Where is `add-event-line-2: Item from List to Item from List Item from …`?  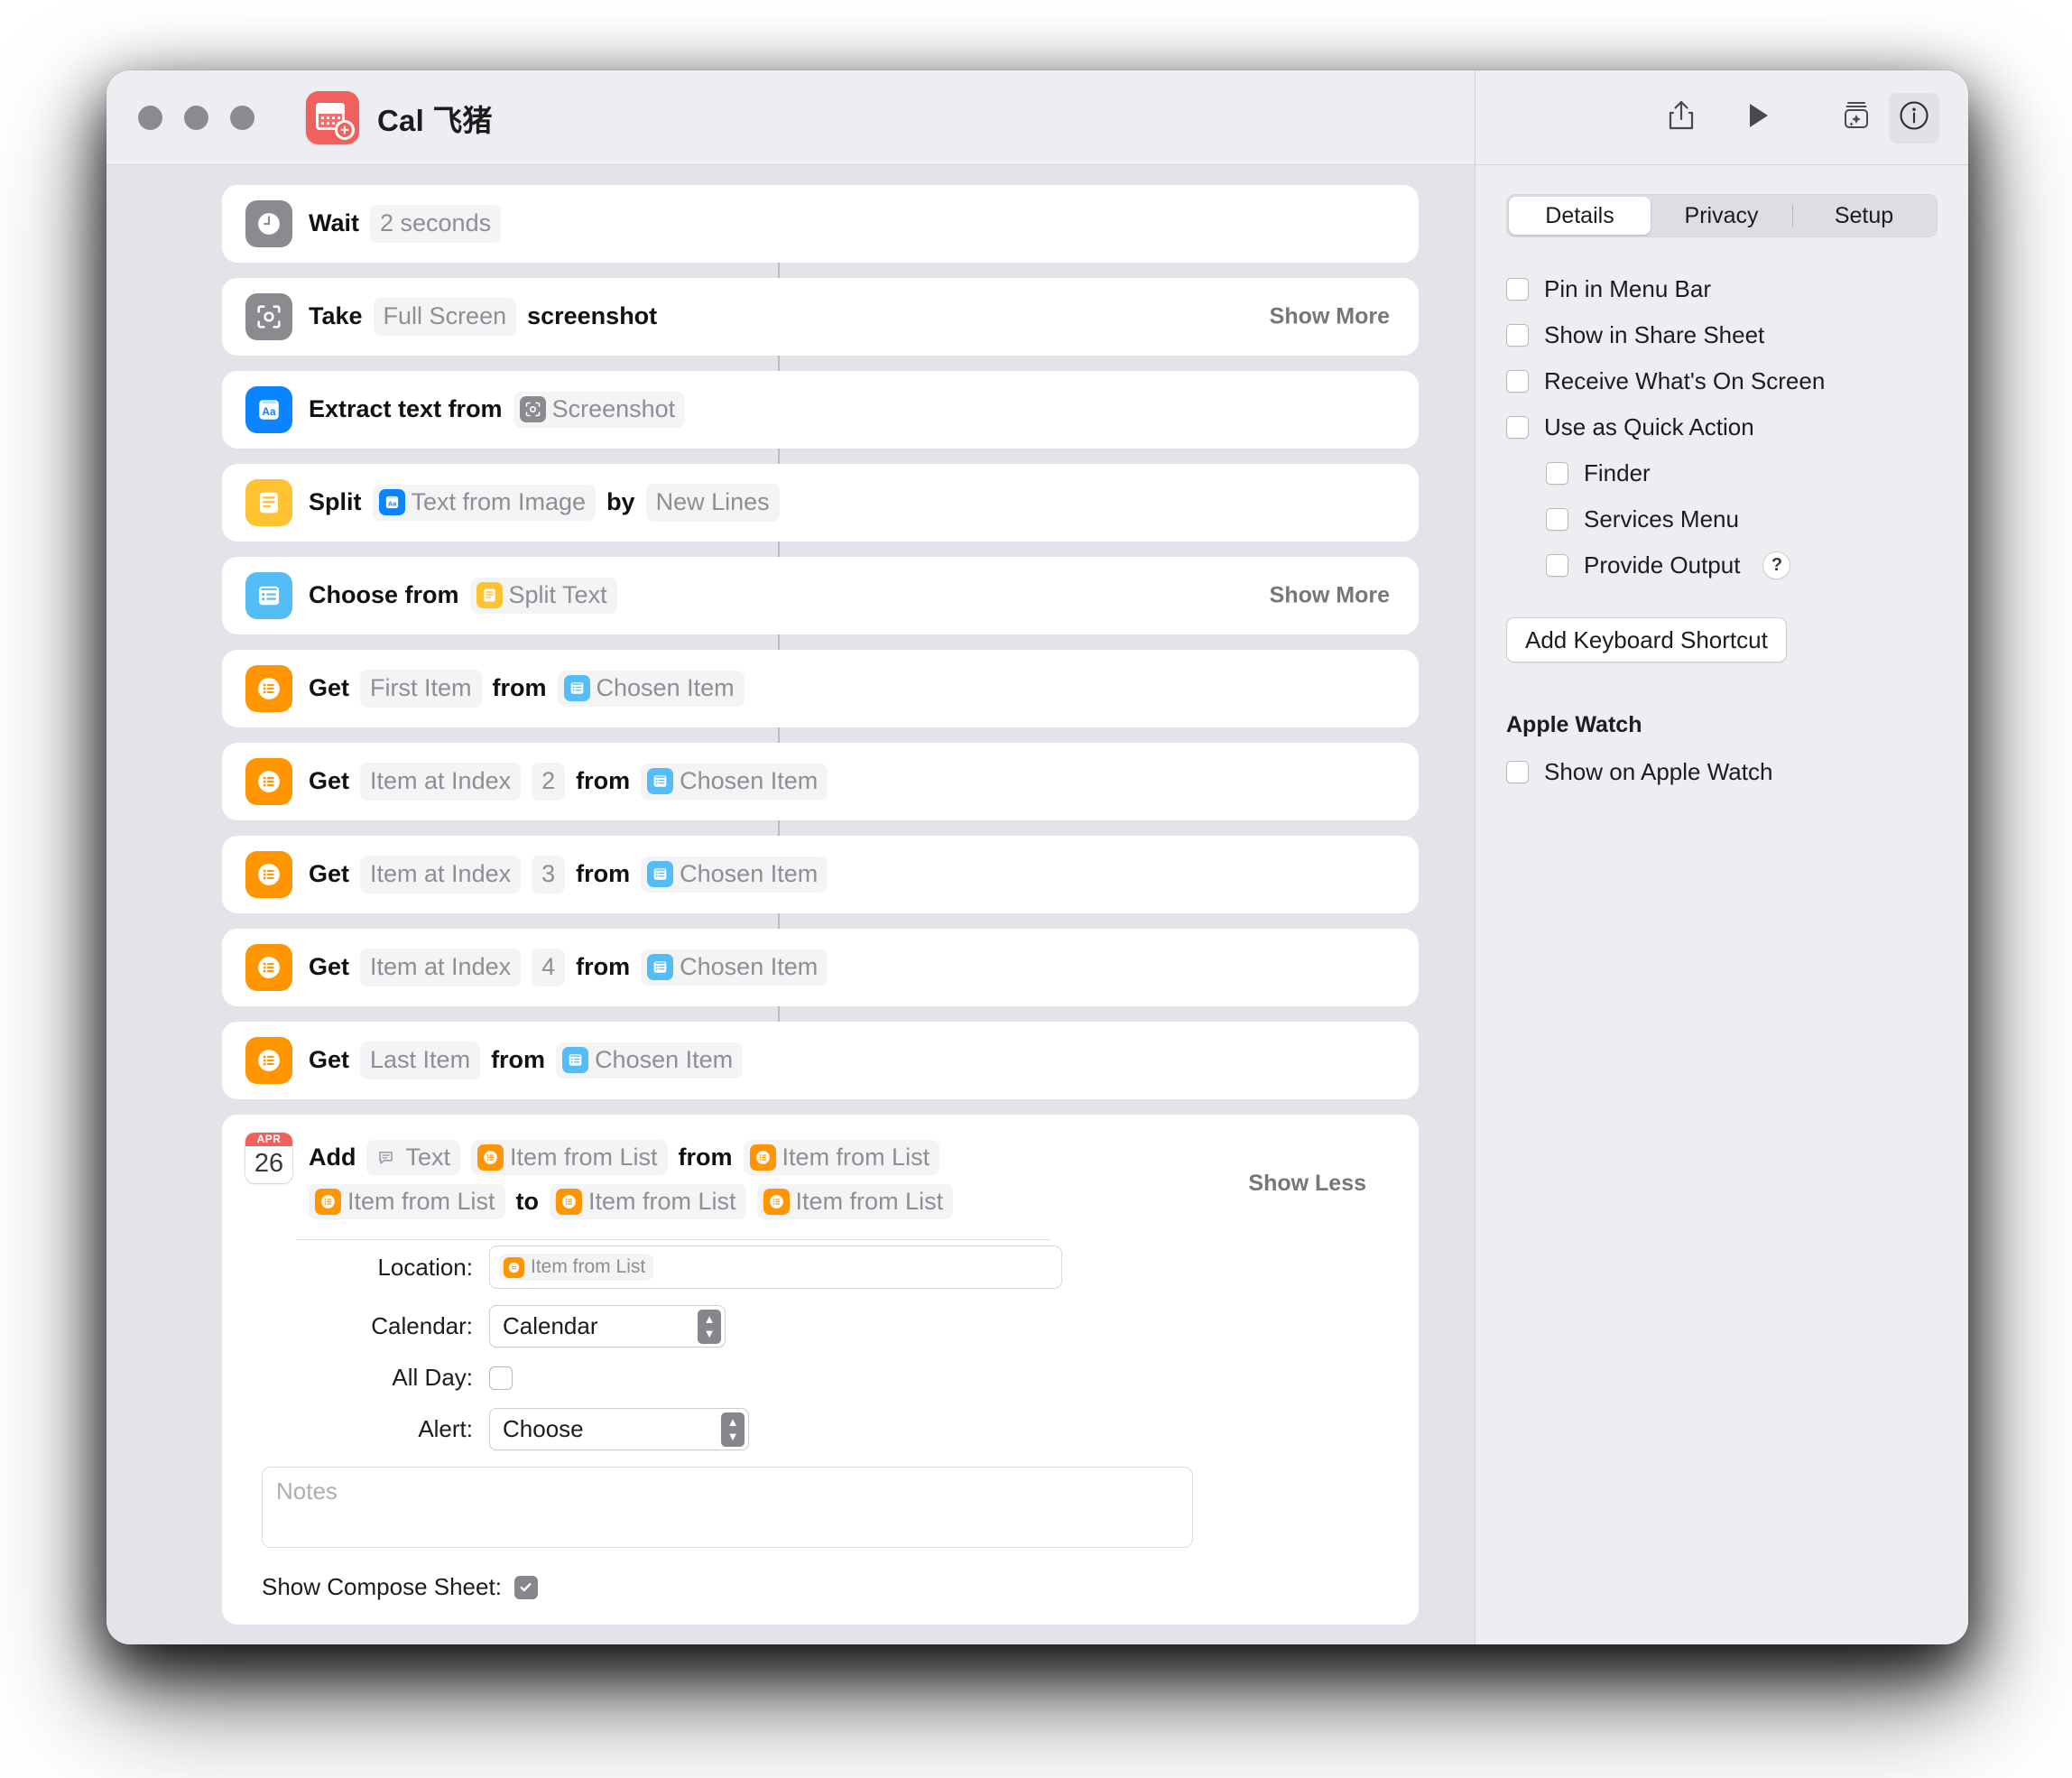 add-event-line-2: Item from List to Item from List Item from … is located at coordinates (636, 1202).